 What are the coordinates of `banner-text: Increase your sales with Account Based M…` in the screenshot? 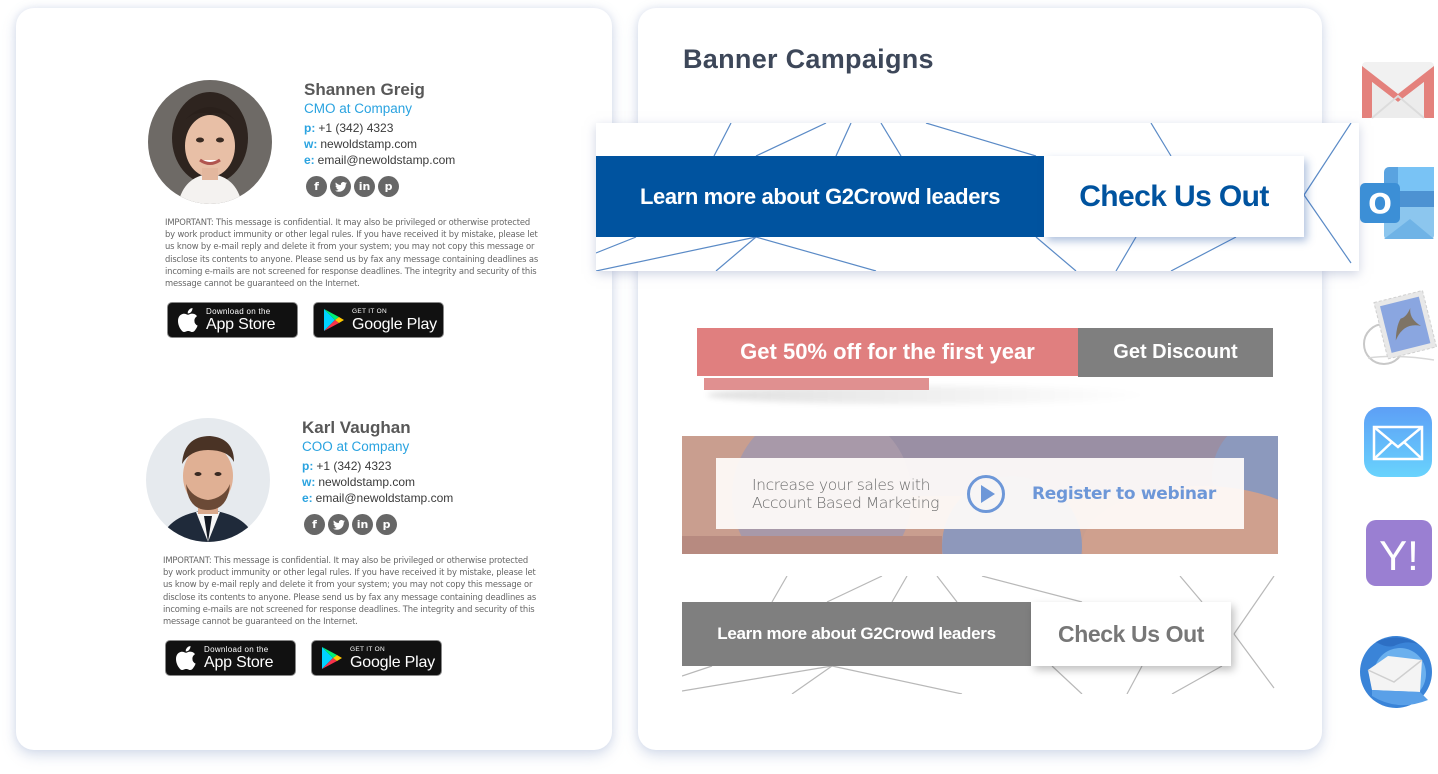 It's located at (852, 494).